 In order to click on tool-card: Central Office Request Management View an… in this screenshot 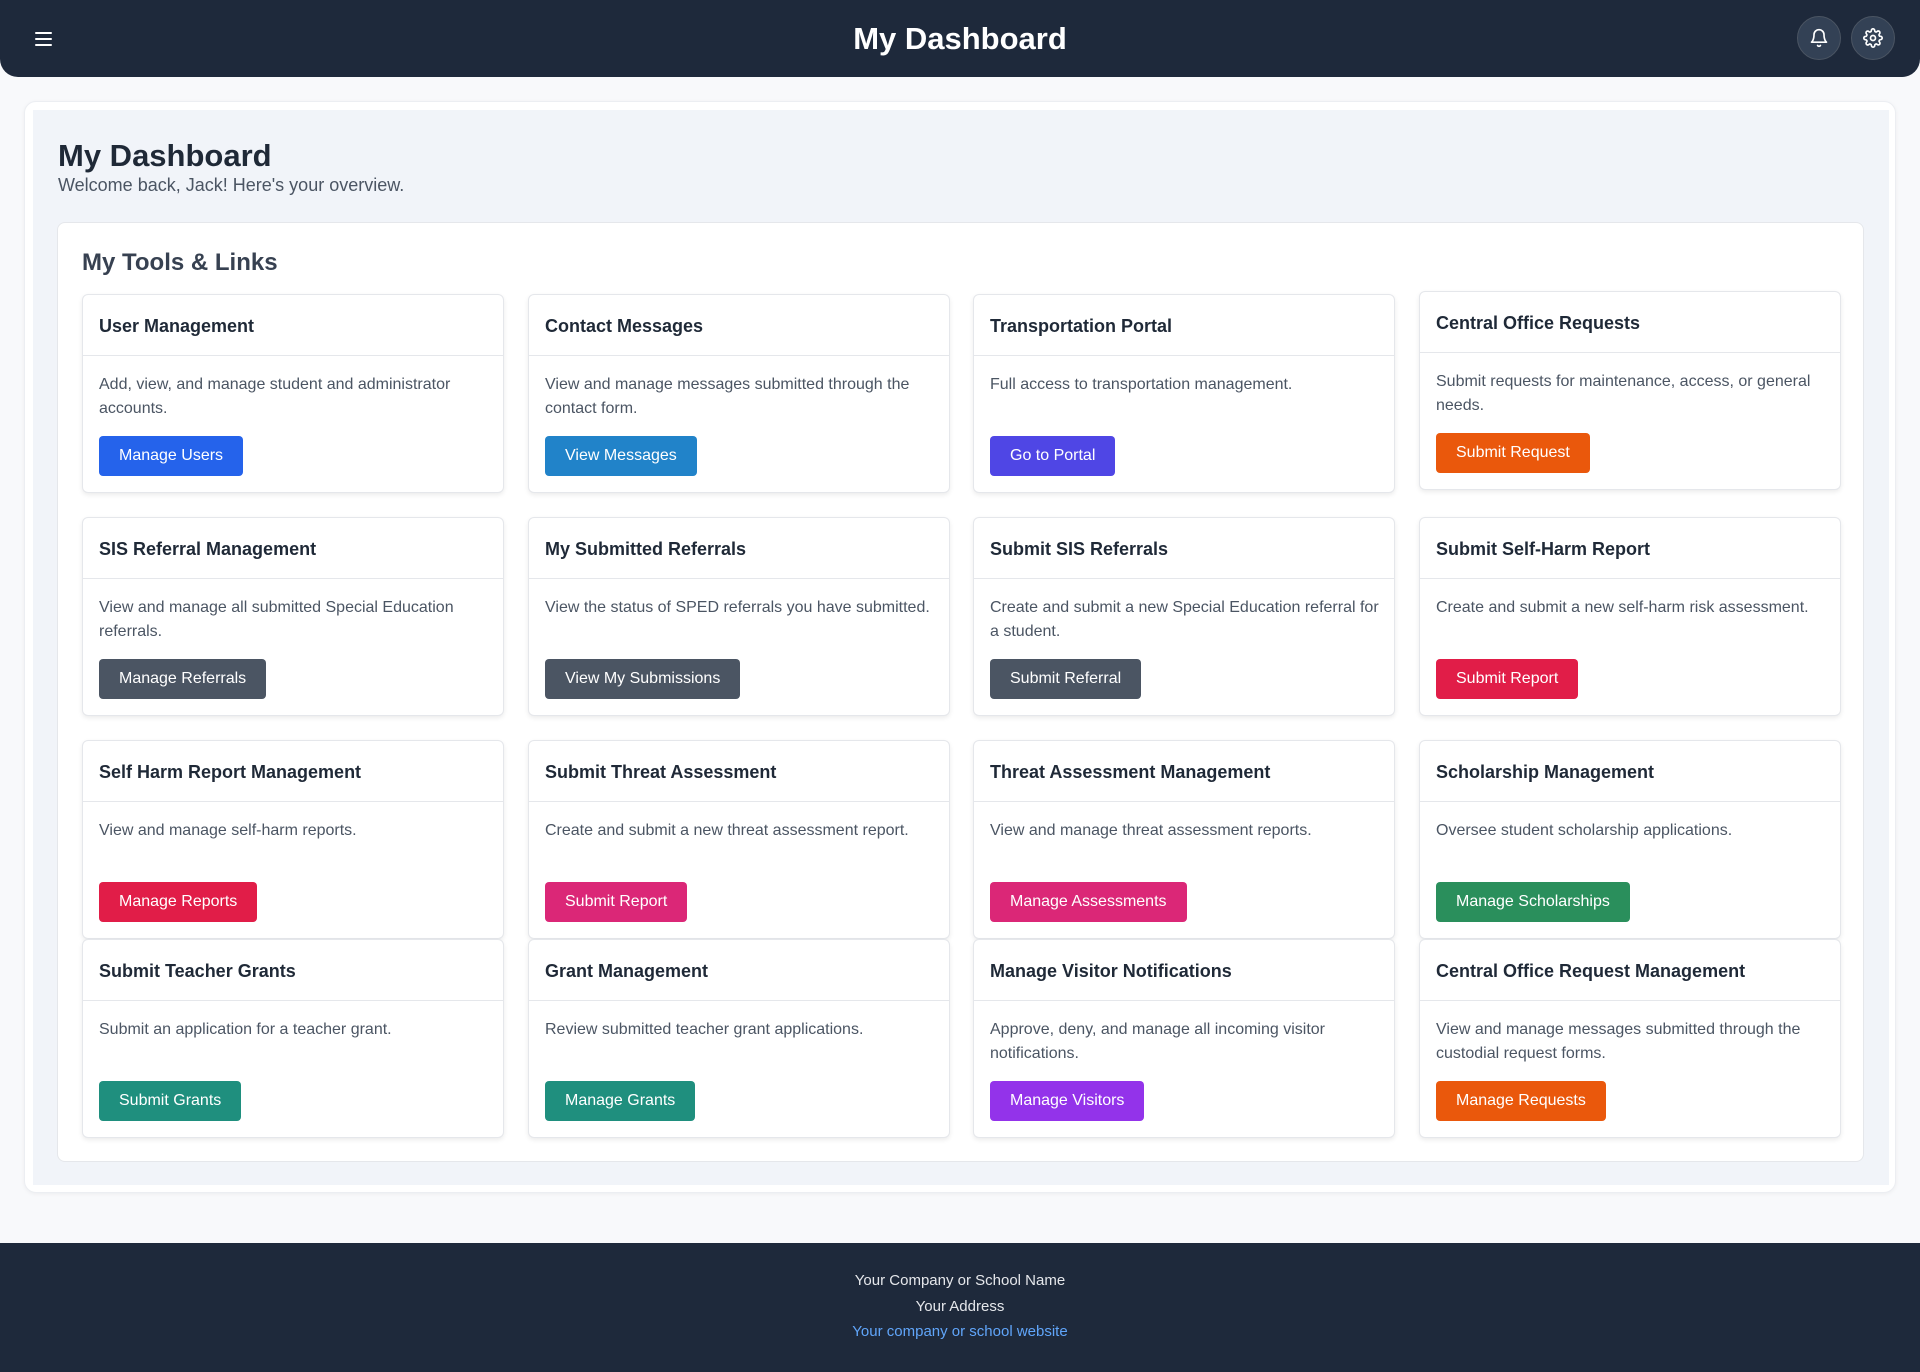, I will do `click(1630, 1038)`.